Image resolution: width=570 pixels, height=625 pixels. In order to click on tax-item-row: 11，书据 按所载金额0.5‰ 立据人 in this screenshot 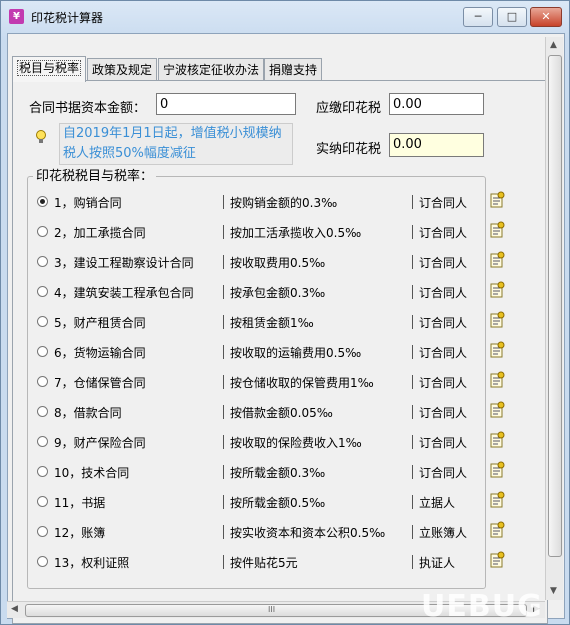, I will do `click(277, 502)`.